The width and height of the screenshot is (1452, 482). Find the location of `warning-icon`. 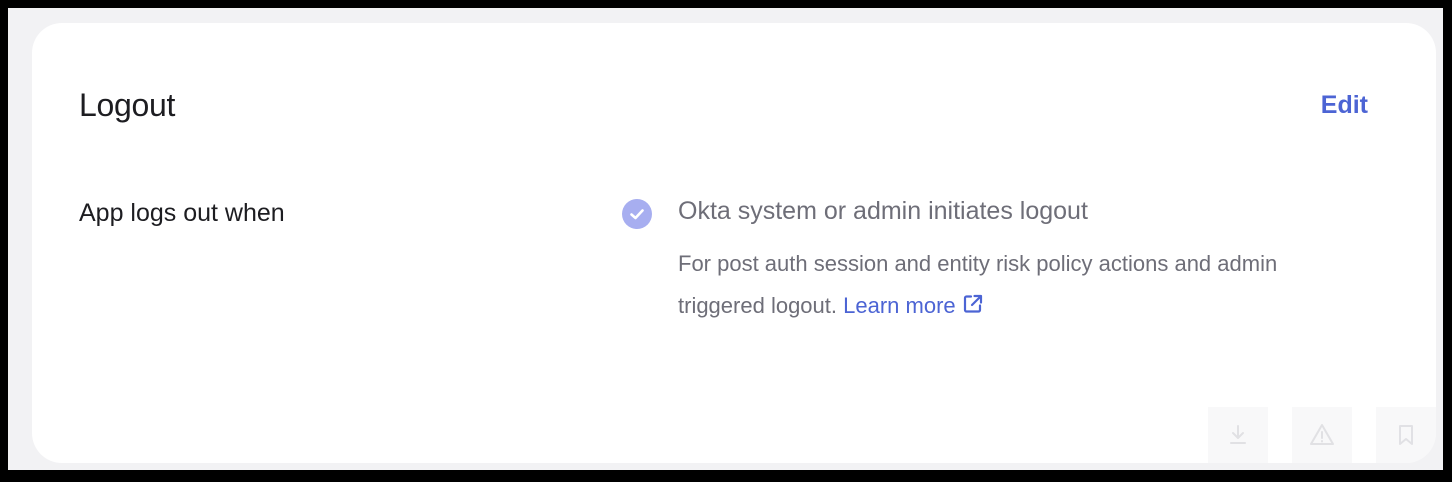

warning-icon is located at coordinates (1322, 434).